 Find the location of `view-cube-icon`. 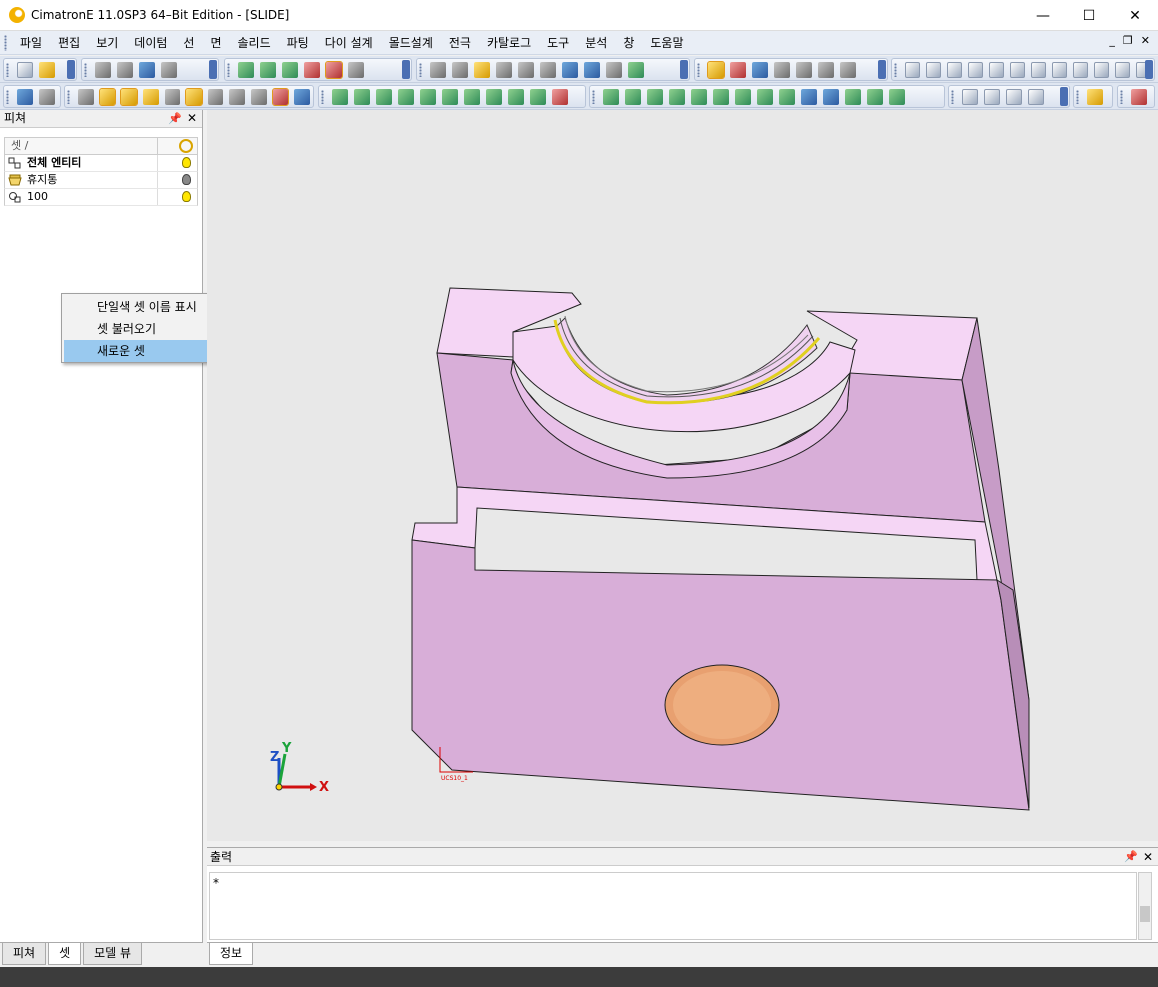

view-cube-icon is located at coordinates (356, 69).